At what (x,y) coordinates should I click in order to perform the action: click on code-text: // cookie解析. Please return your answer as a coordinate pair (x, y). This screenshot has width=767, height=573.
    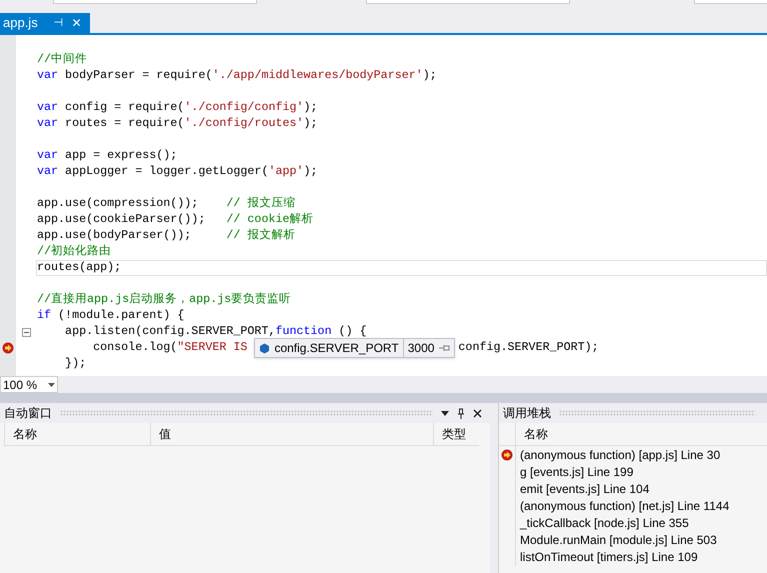
    Looking at the image, I should click on (270, 219).